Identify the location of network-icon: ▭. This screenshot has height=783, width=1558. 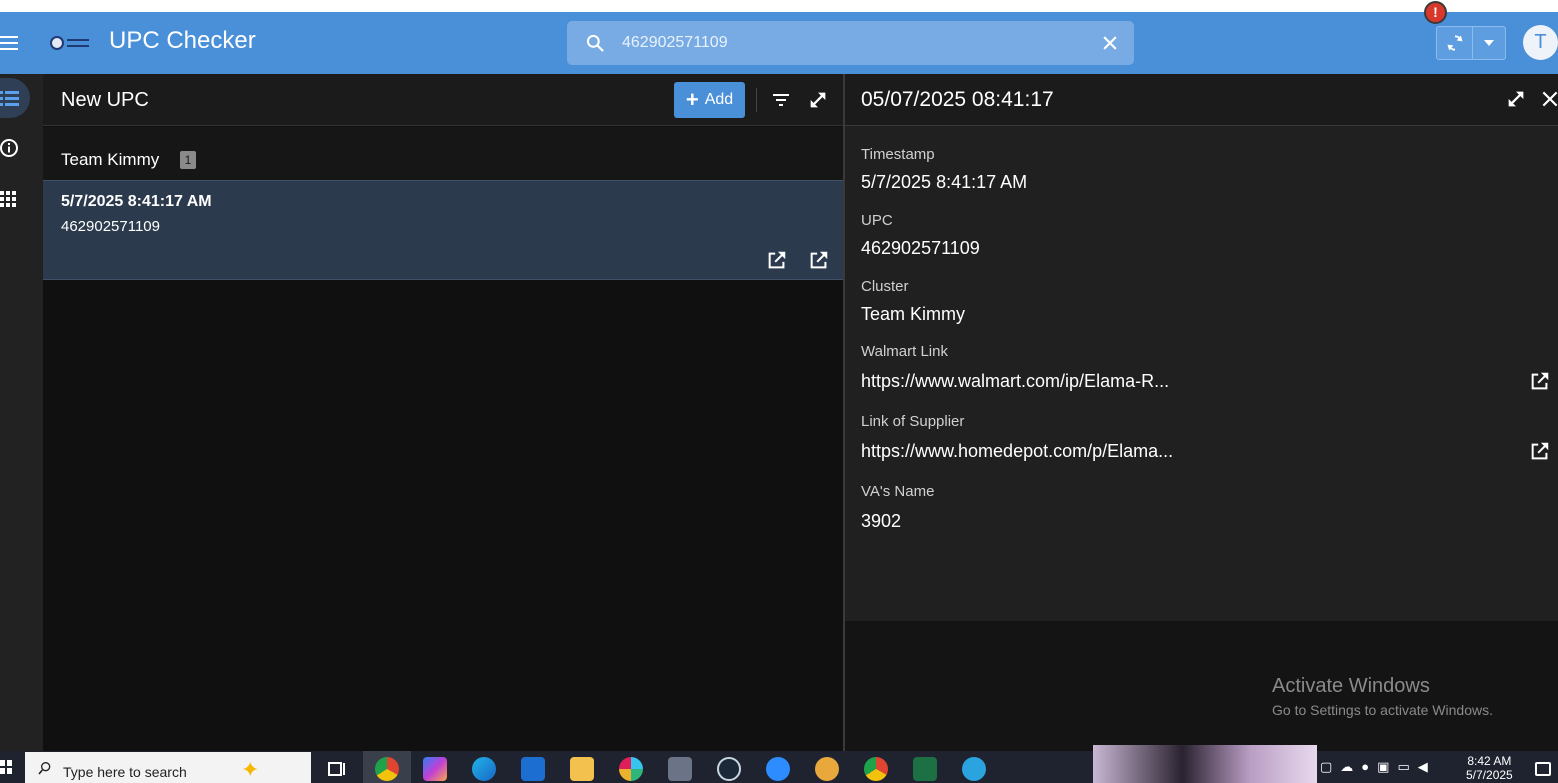
(1403, 769).